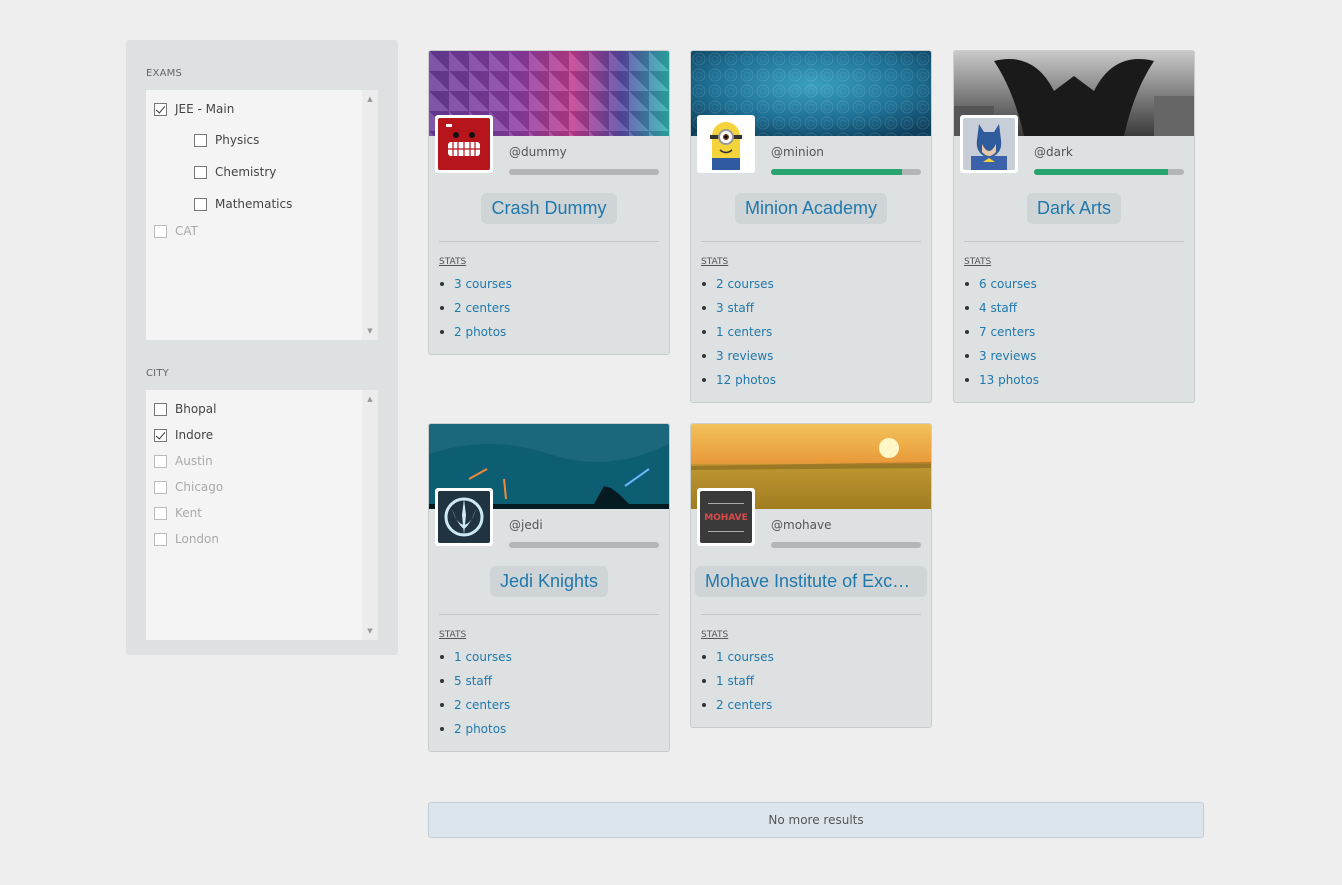 The width and height of the screenshot is (1342, 885). I want to click on stat-link: 1 centers, so click(738, 335).